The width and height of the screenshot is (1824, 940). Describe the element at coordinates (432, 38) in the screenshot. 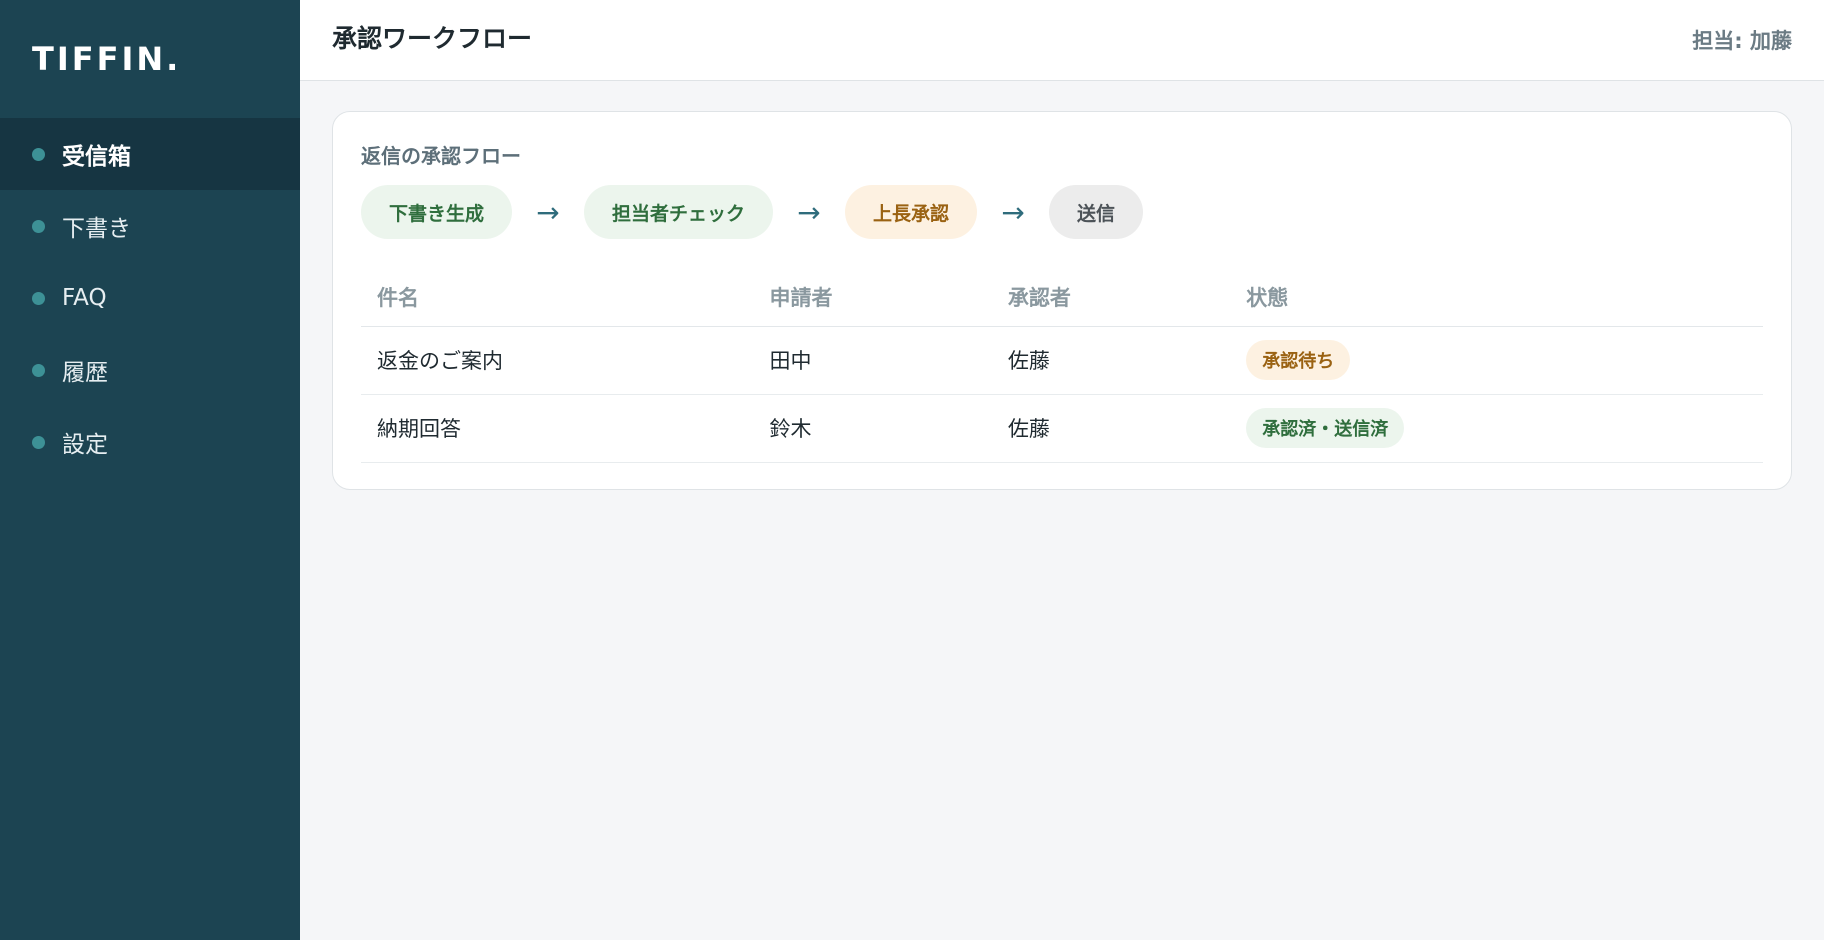

I see `page-title: 承認ワークフロー` at that location.